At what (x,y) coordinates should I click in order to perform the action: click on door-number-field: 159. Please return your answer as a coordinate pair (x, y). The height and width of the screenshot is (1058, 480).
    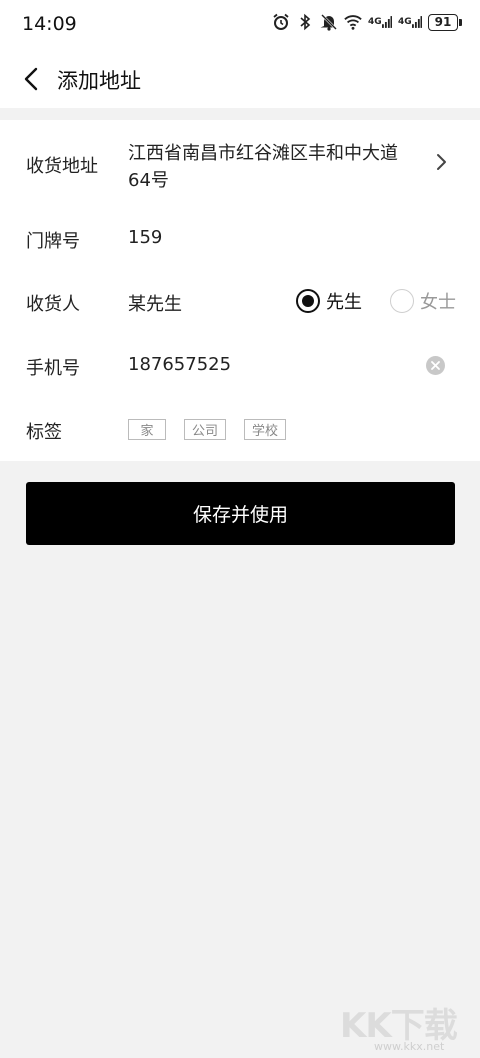
    Looking at the image, I should click on (145, 237).